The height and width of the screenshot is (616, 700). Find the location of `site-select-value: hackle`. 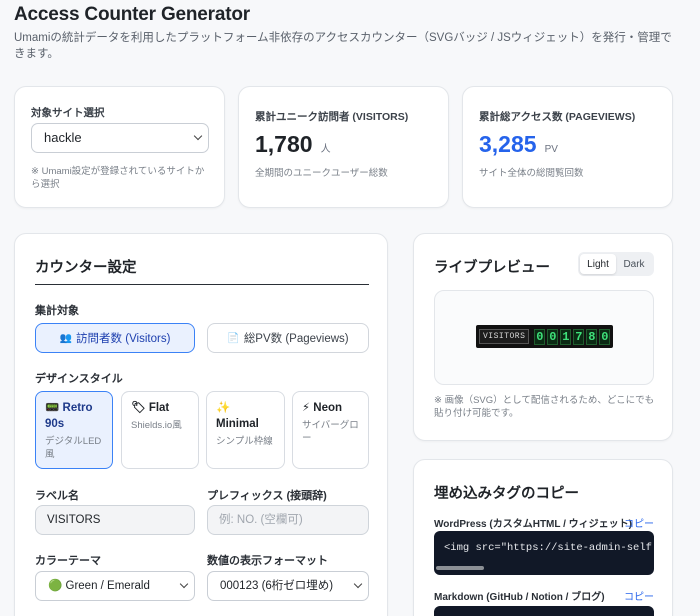

site-select-value: hackle is located at coordinates (63, 137).